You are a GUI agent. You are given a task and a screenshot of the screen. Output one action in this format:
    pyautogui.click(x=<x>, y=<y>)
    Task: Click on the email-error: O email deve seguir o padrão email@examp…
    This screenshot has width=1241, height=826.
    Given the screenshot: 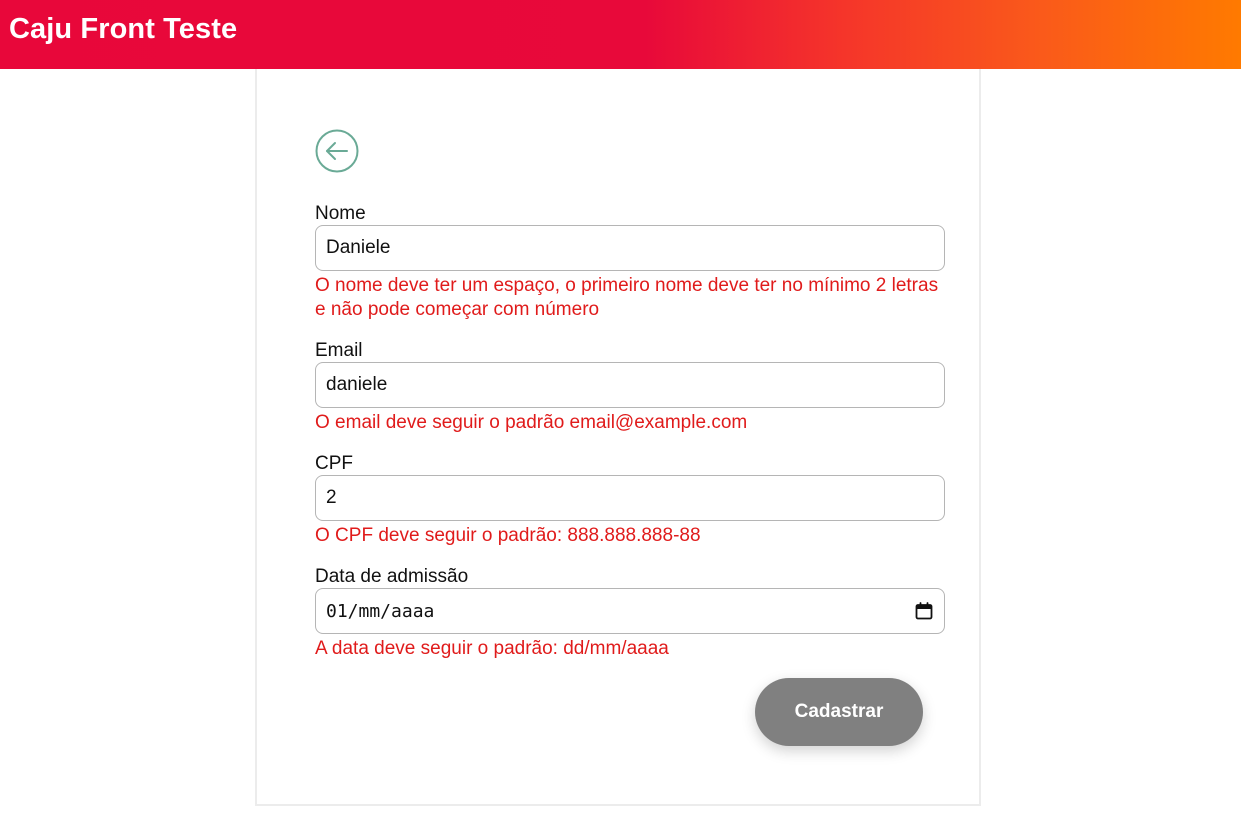 What is the action you would take?
    pyautogui.click(x=531, y=422)
    